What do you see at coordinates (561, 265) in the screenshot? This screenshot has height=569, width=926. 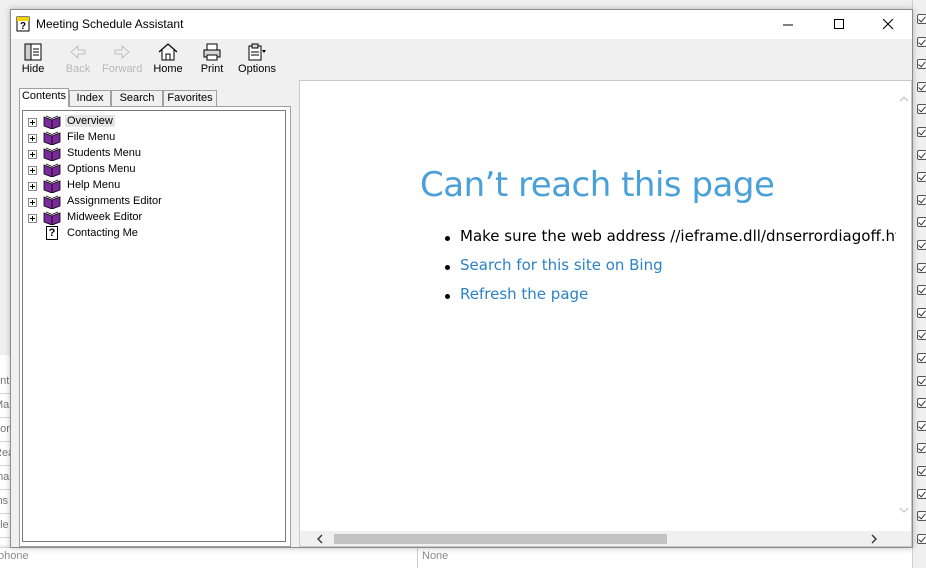 I see `search-bing-link: Search for this site on Bing` at bounding box center [561, 265].